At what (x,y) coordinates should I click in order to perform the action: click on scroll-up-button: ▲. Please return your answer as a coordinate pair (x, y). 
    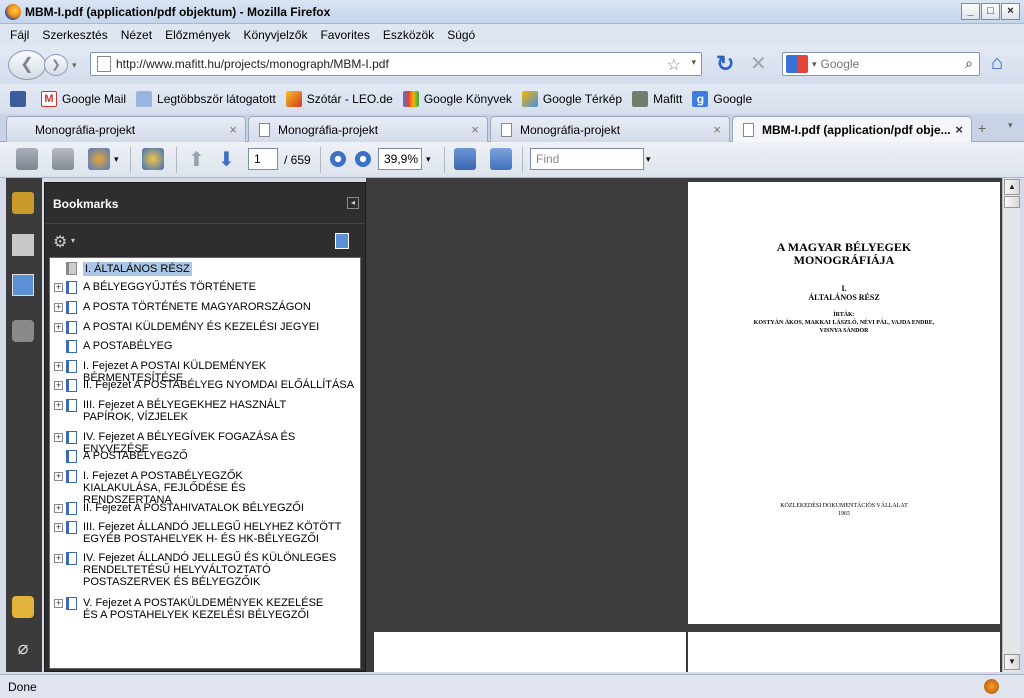
    Looking at the image, I should click on (1012, 187).